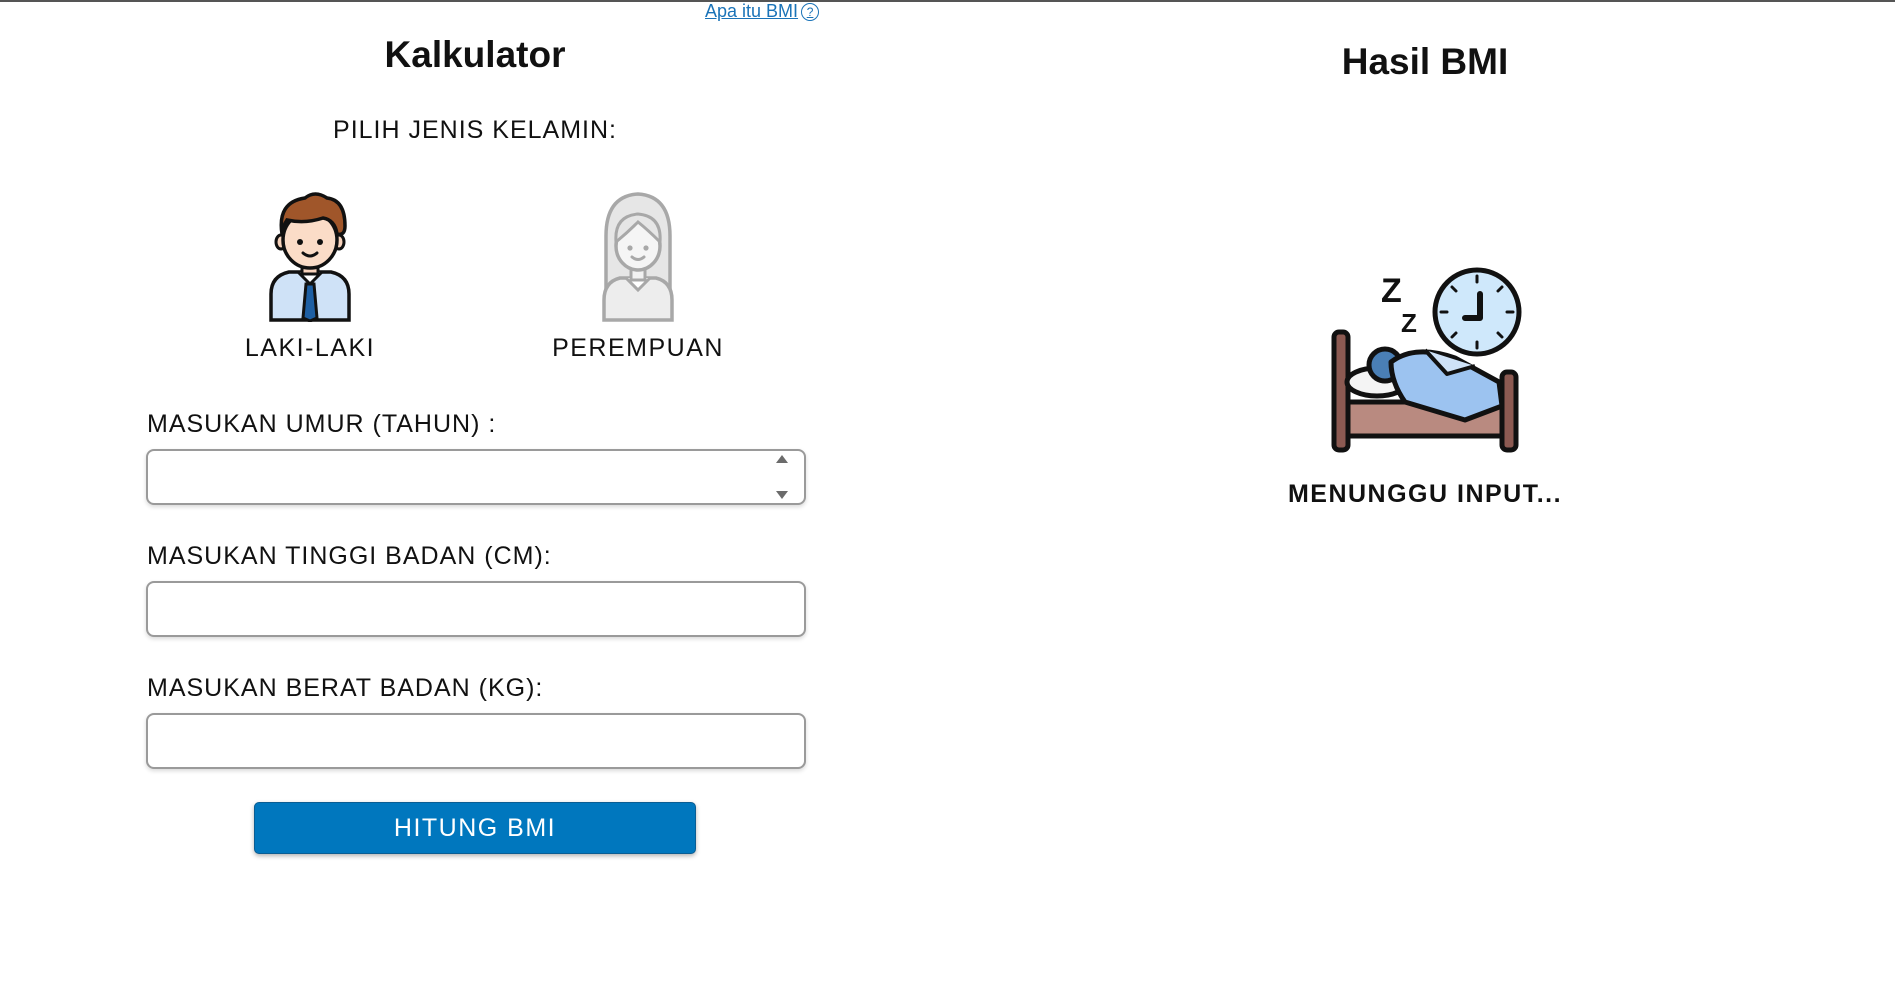 The width and height of the screenshot is (1895, 988). What do you see at coordinates (782, 495) in the screenshot?
I see `chevron-down-icon` at bounding box center [782, 495].